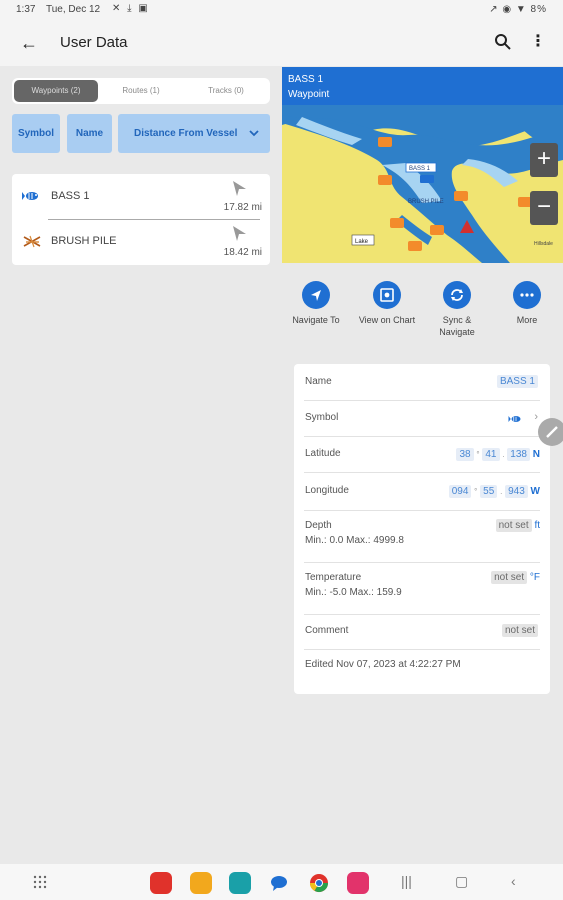 This screenshot has height=900, width=563. I want to click on edit-icon, so click(550, 432).